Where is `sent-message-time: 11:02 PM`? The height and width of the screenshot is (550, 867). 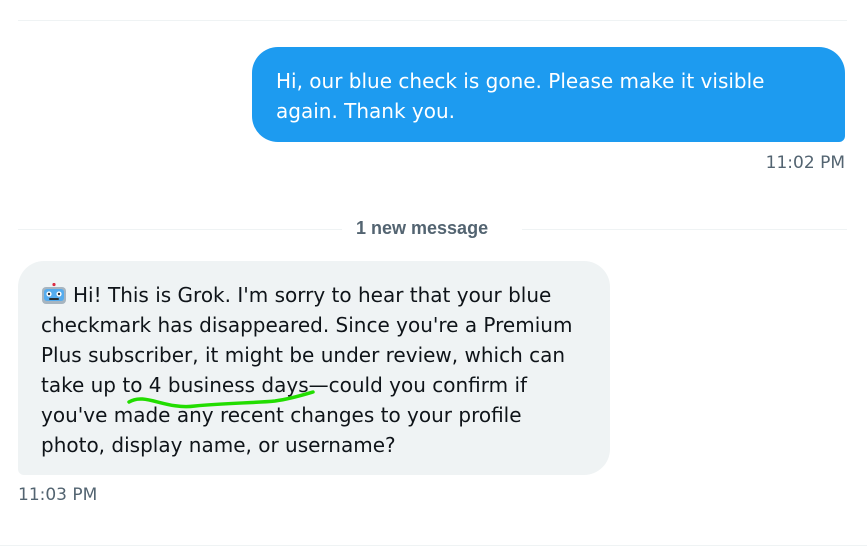 sent-message-time: 11:02 PM is located at coordinates (805, 163).